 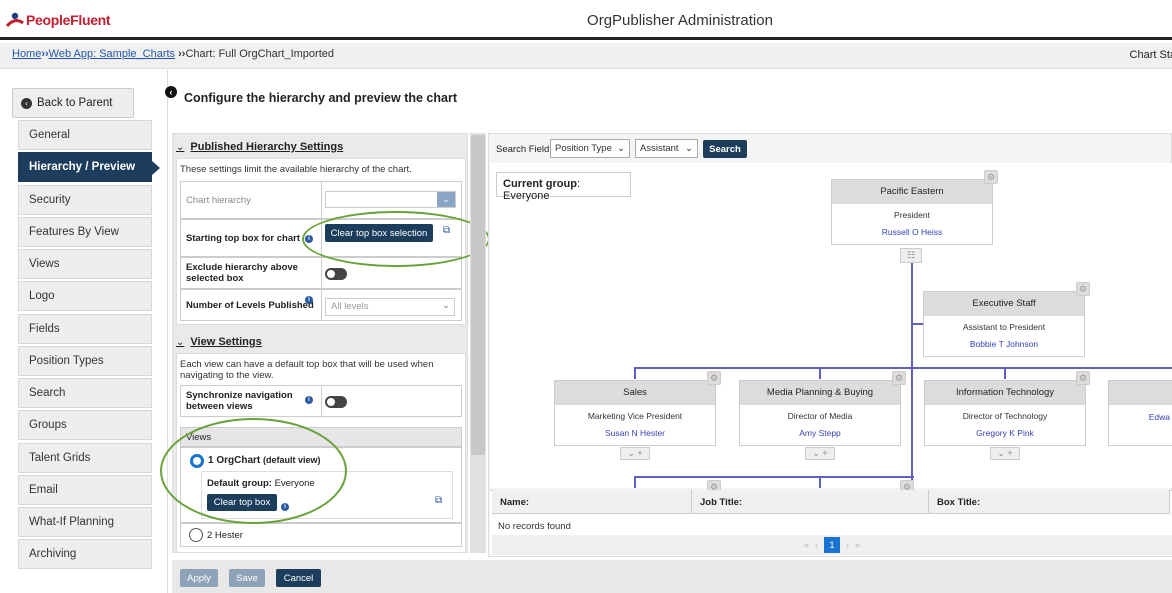 What do you see at coordinates (85, 361) in the screenshot?
I see `nav-item-position-types: Position Types` at bounding box center [85, 361].